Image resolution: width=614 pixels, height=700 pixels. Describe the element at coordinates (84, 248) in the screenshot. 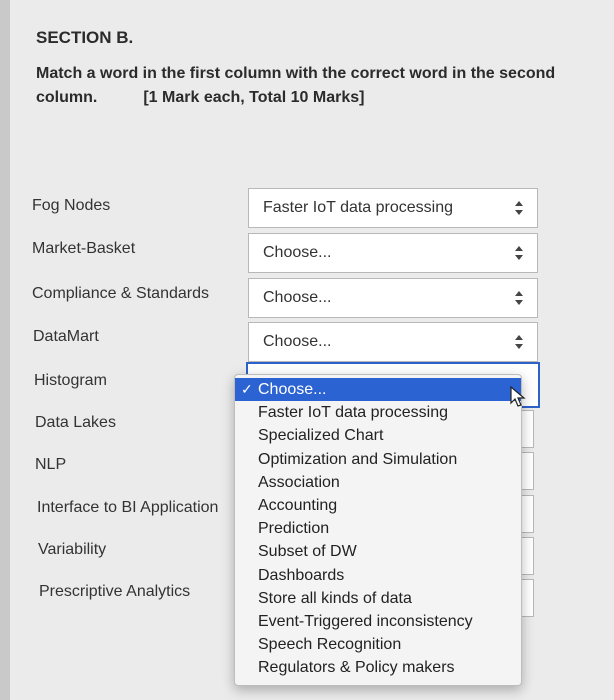

I see `match-label-market-basket: Market-Basket` at that location.